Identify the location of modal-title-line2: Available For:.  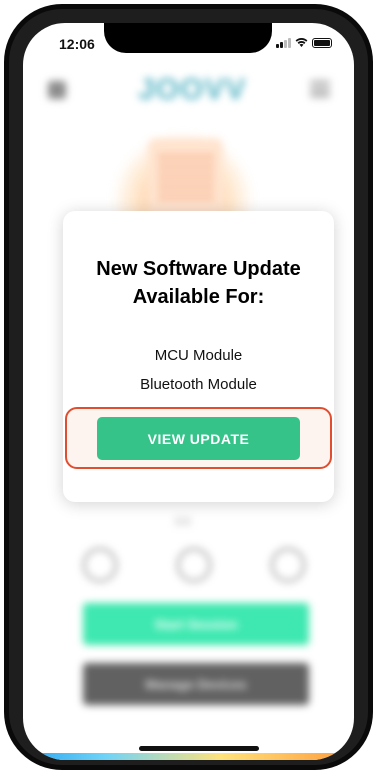
(198, 297).